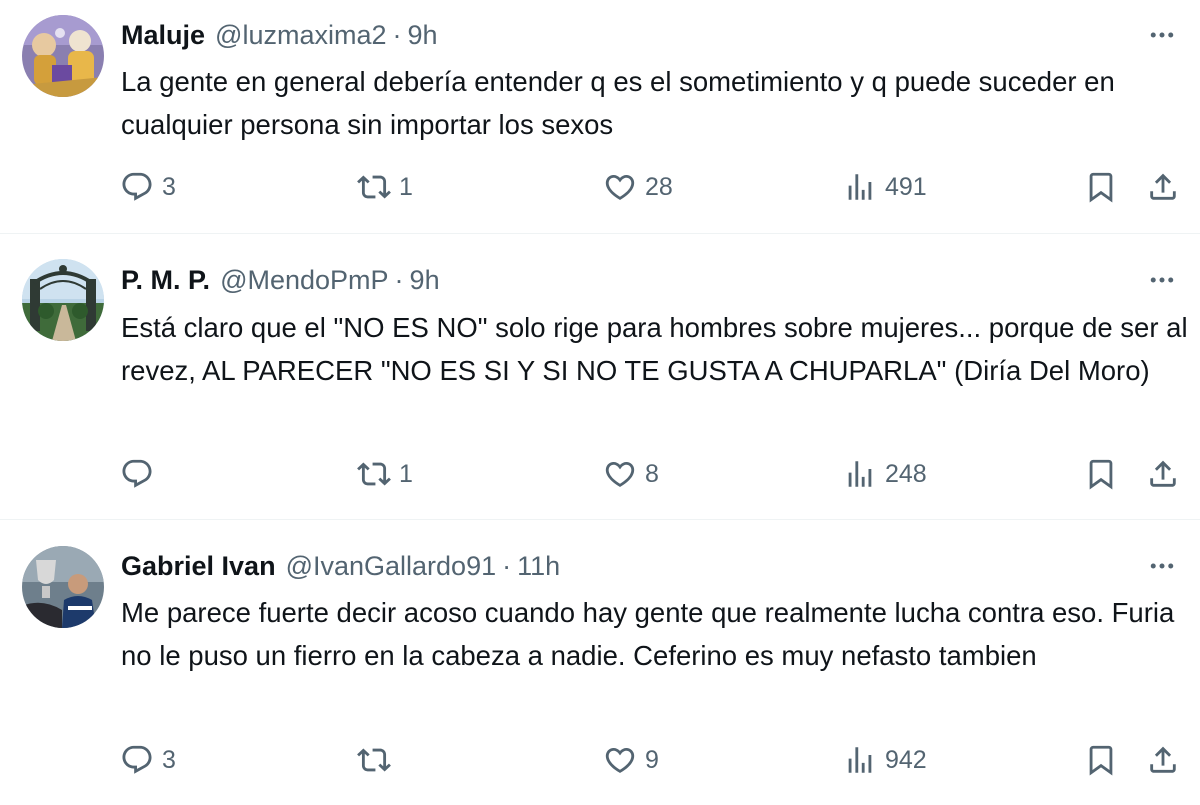 The width and height of the screenshot is (1200, 805). What do you see at coordinates (659, 186) in the screenshot?
I see `like-count: 28` at bounding box center [659, 186].